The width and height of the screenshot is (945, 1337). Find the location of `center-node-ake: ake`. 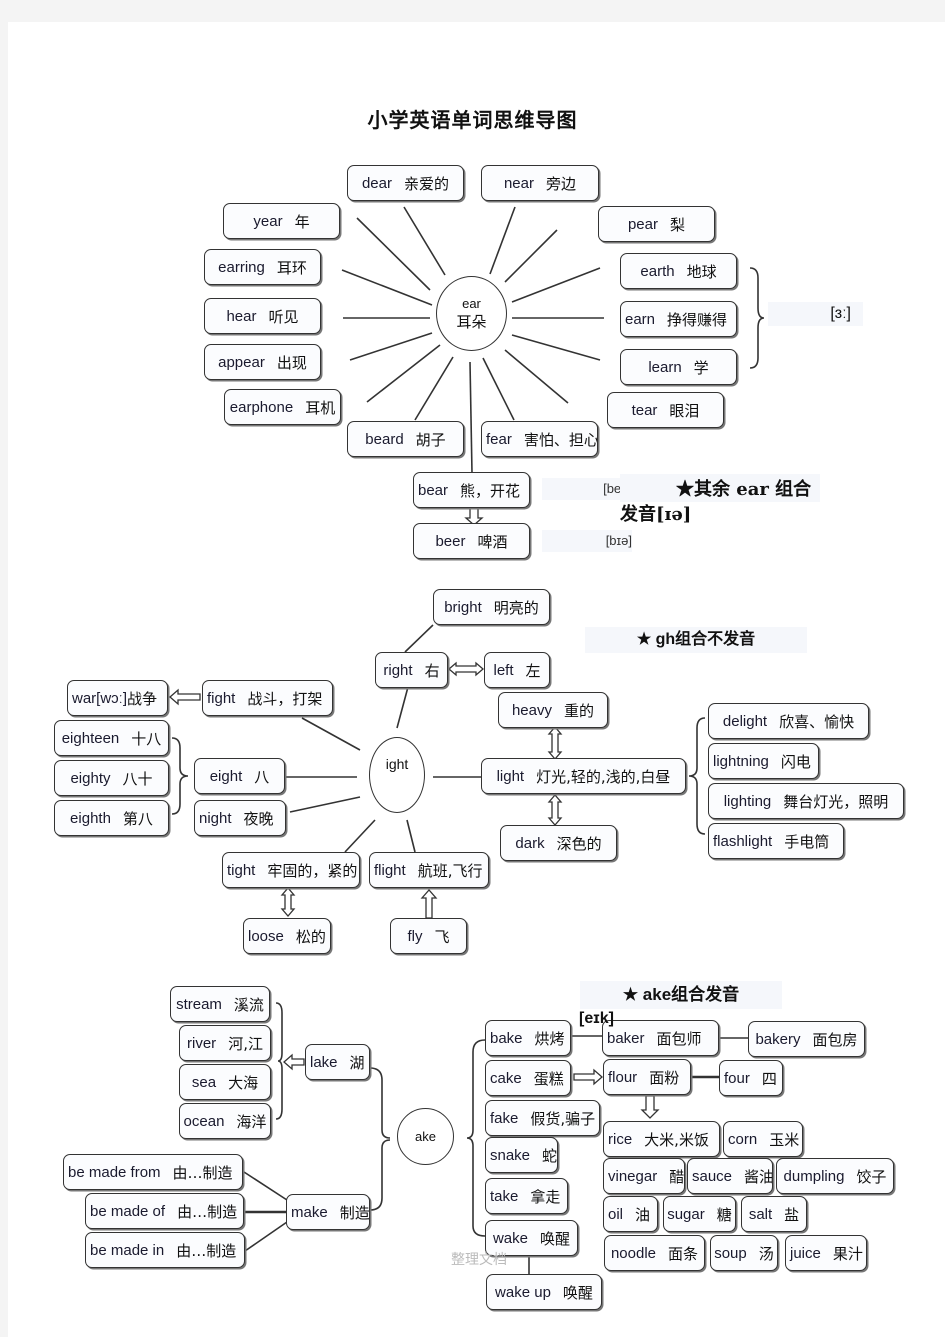

center-node-ake: ake is located at coordinates (425, 1136).